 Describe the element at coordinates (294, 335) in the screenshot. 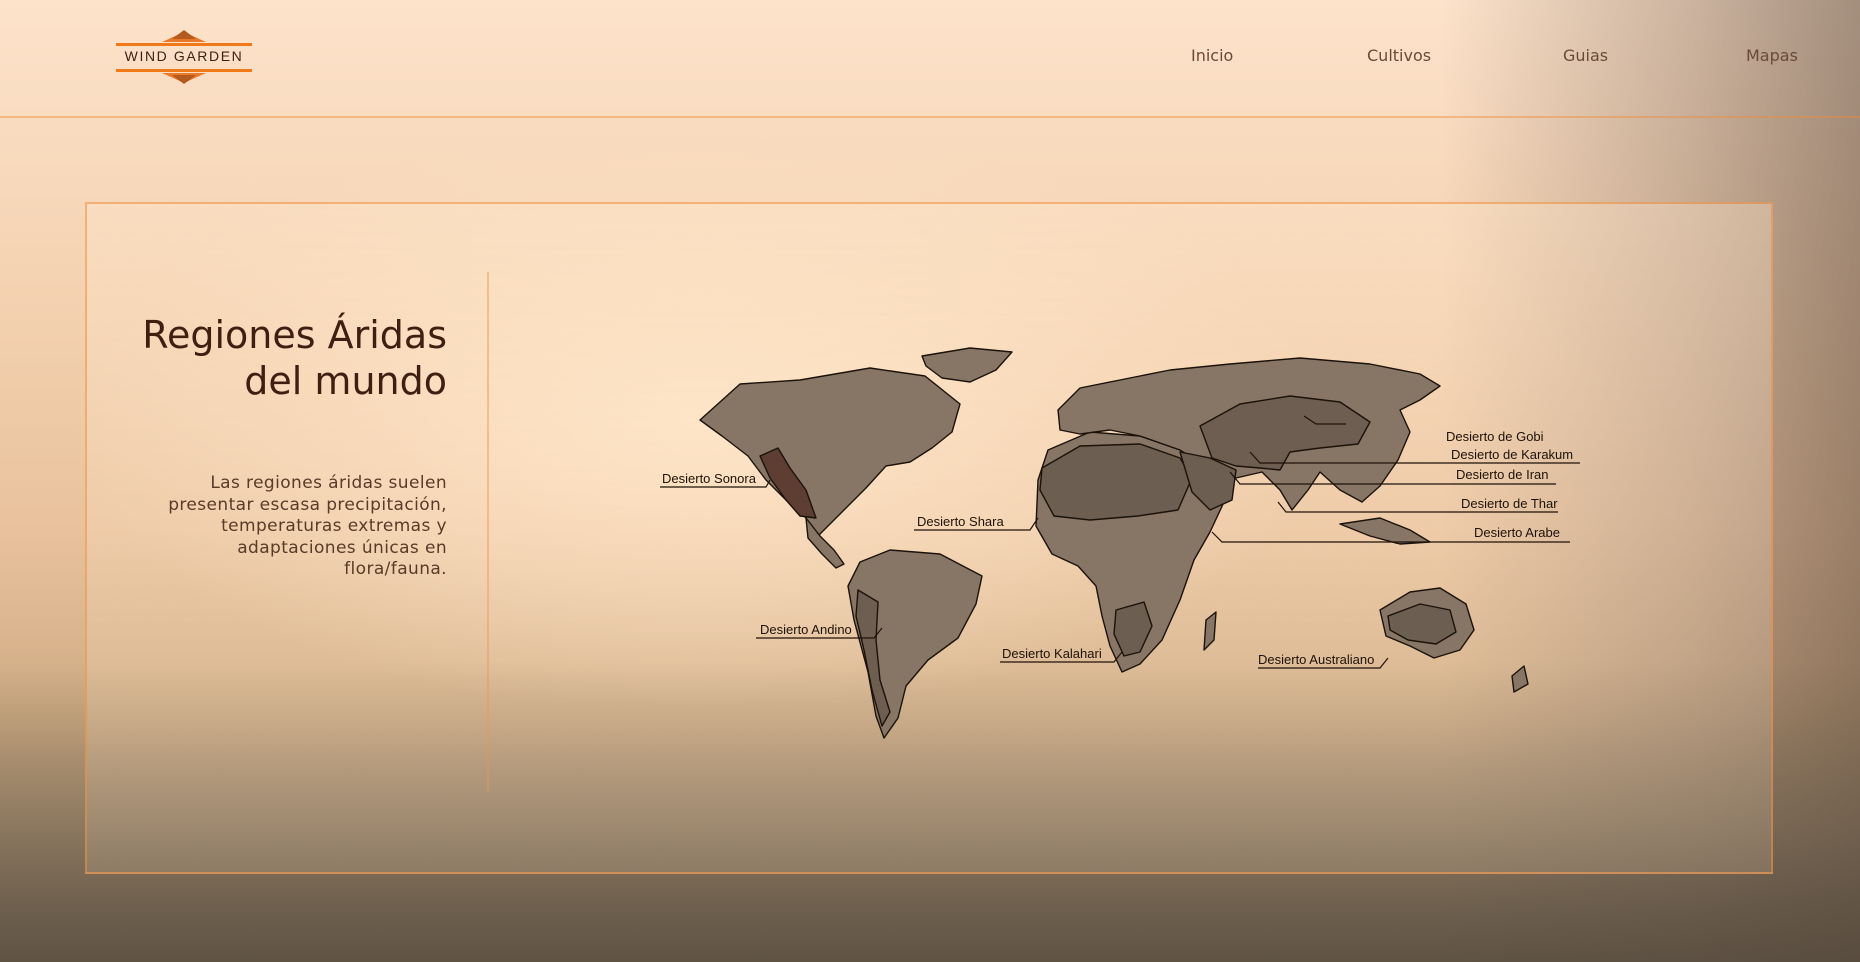

I see `title-line-1: Regiones Áridas` at that location.